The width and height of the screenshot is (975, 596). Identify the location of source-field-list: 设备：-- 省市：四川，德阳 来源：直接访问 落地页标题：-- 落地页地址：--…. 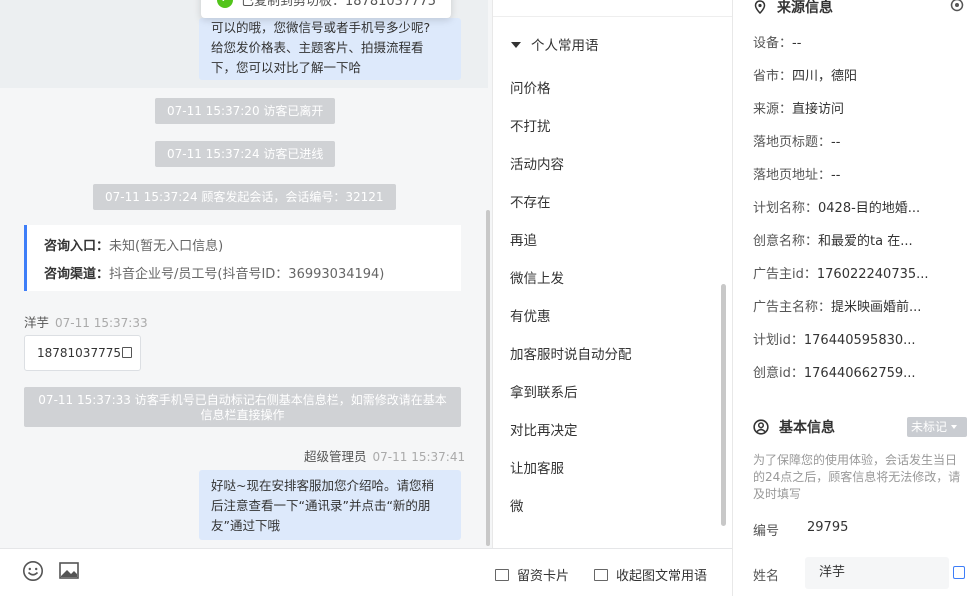
(841, 215).